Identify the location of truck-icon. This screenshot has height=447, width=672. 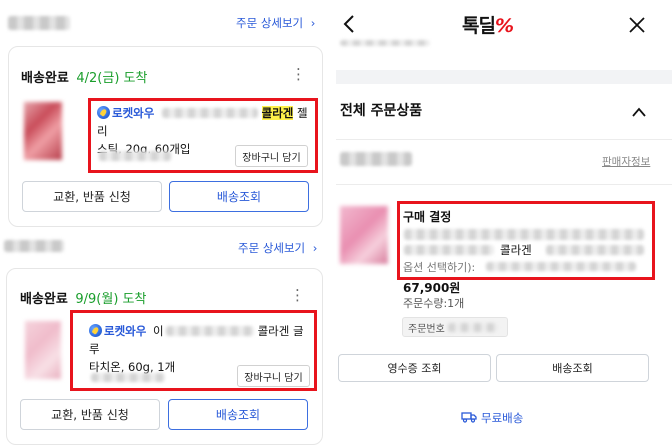
(469, 418).